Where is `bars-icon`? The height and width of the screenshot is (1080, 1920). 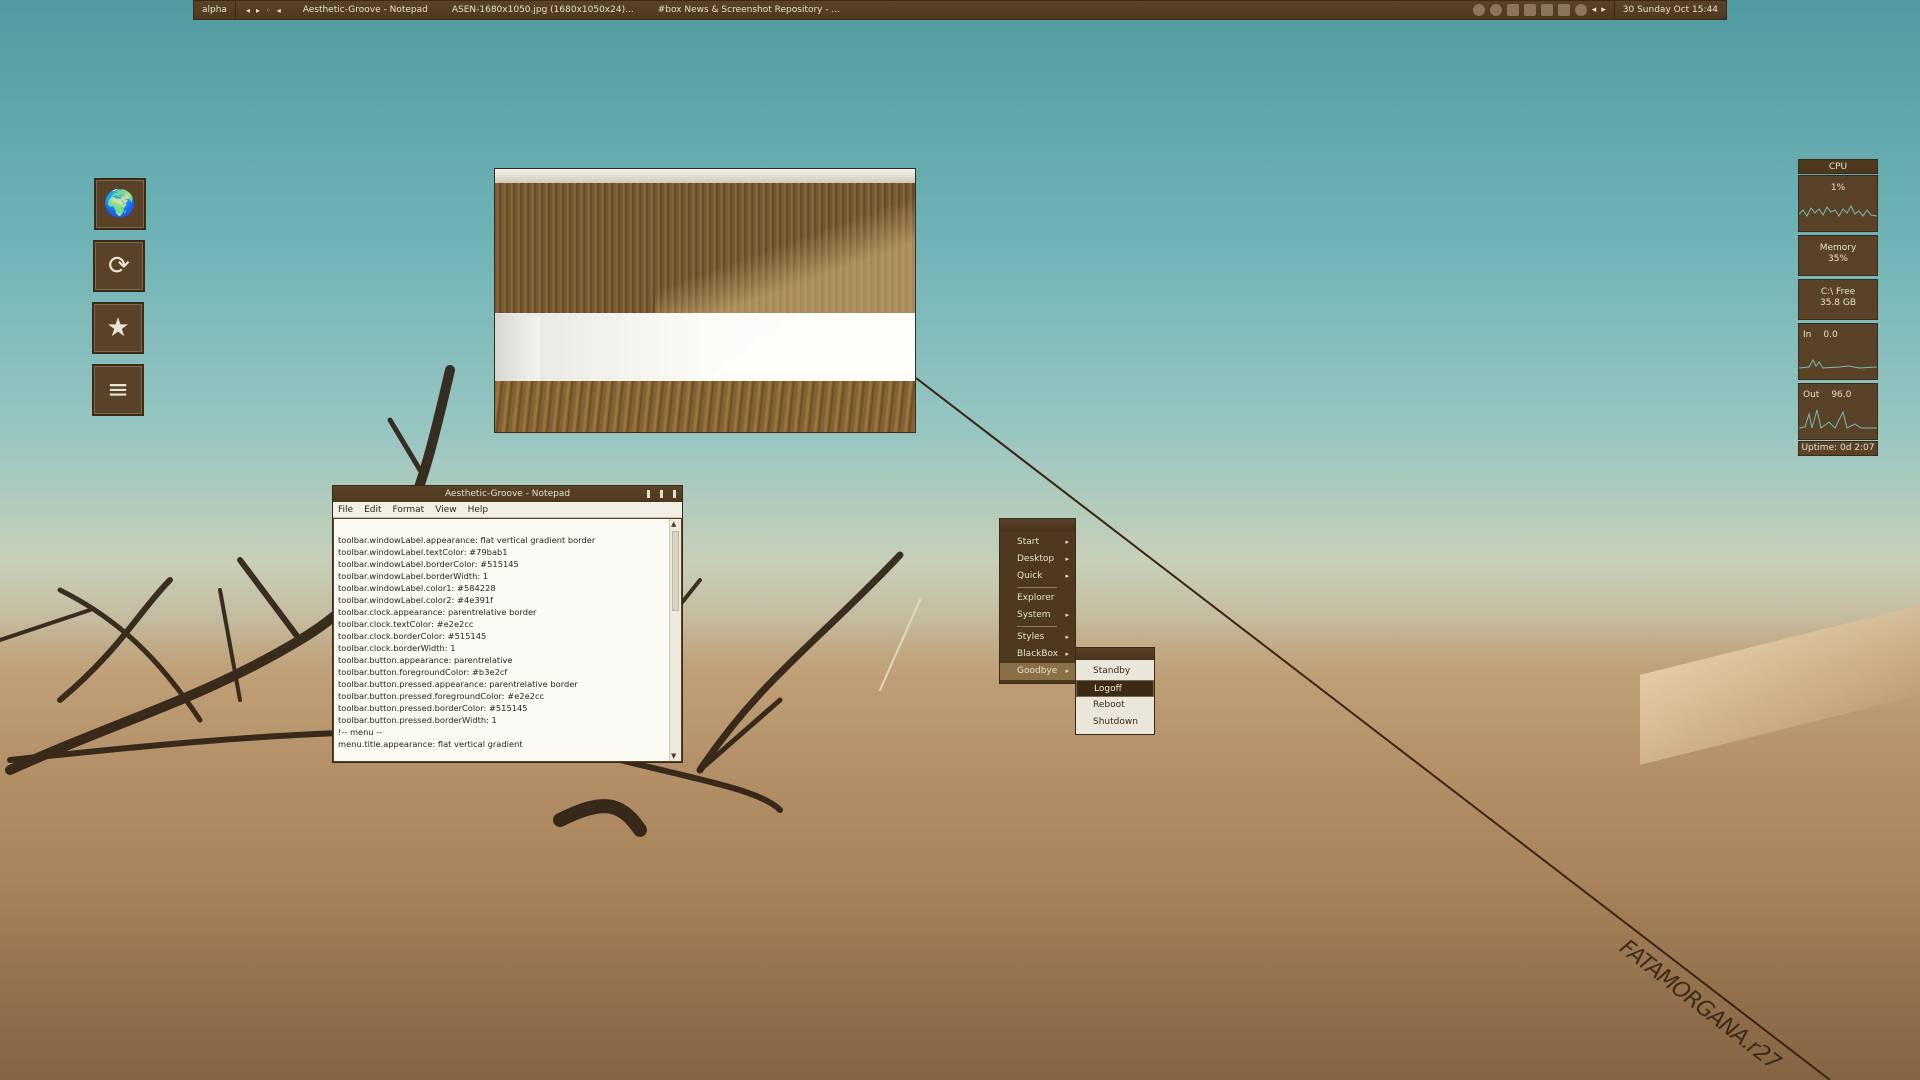 bars-icon is located at coordinates (1529, 10).